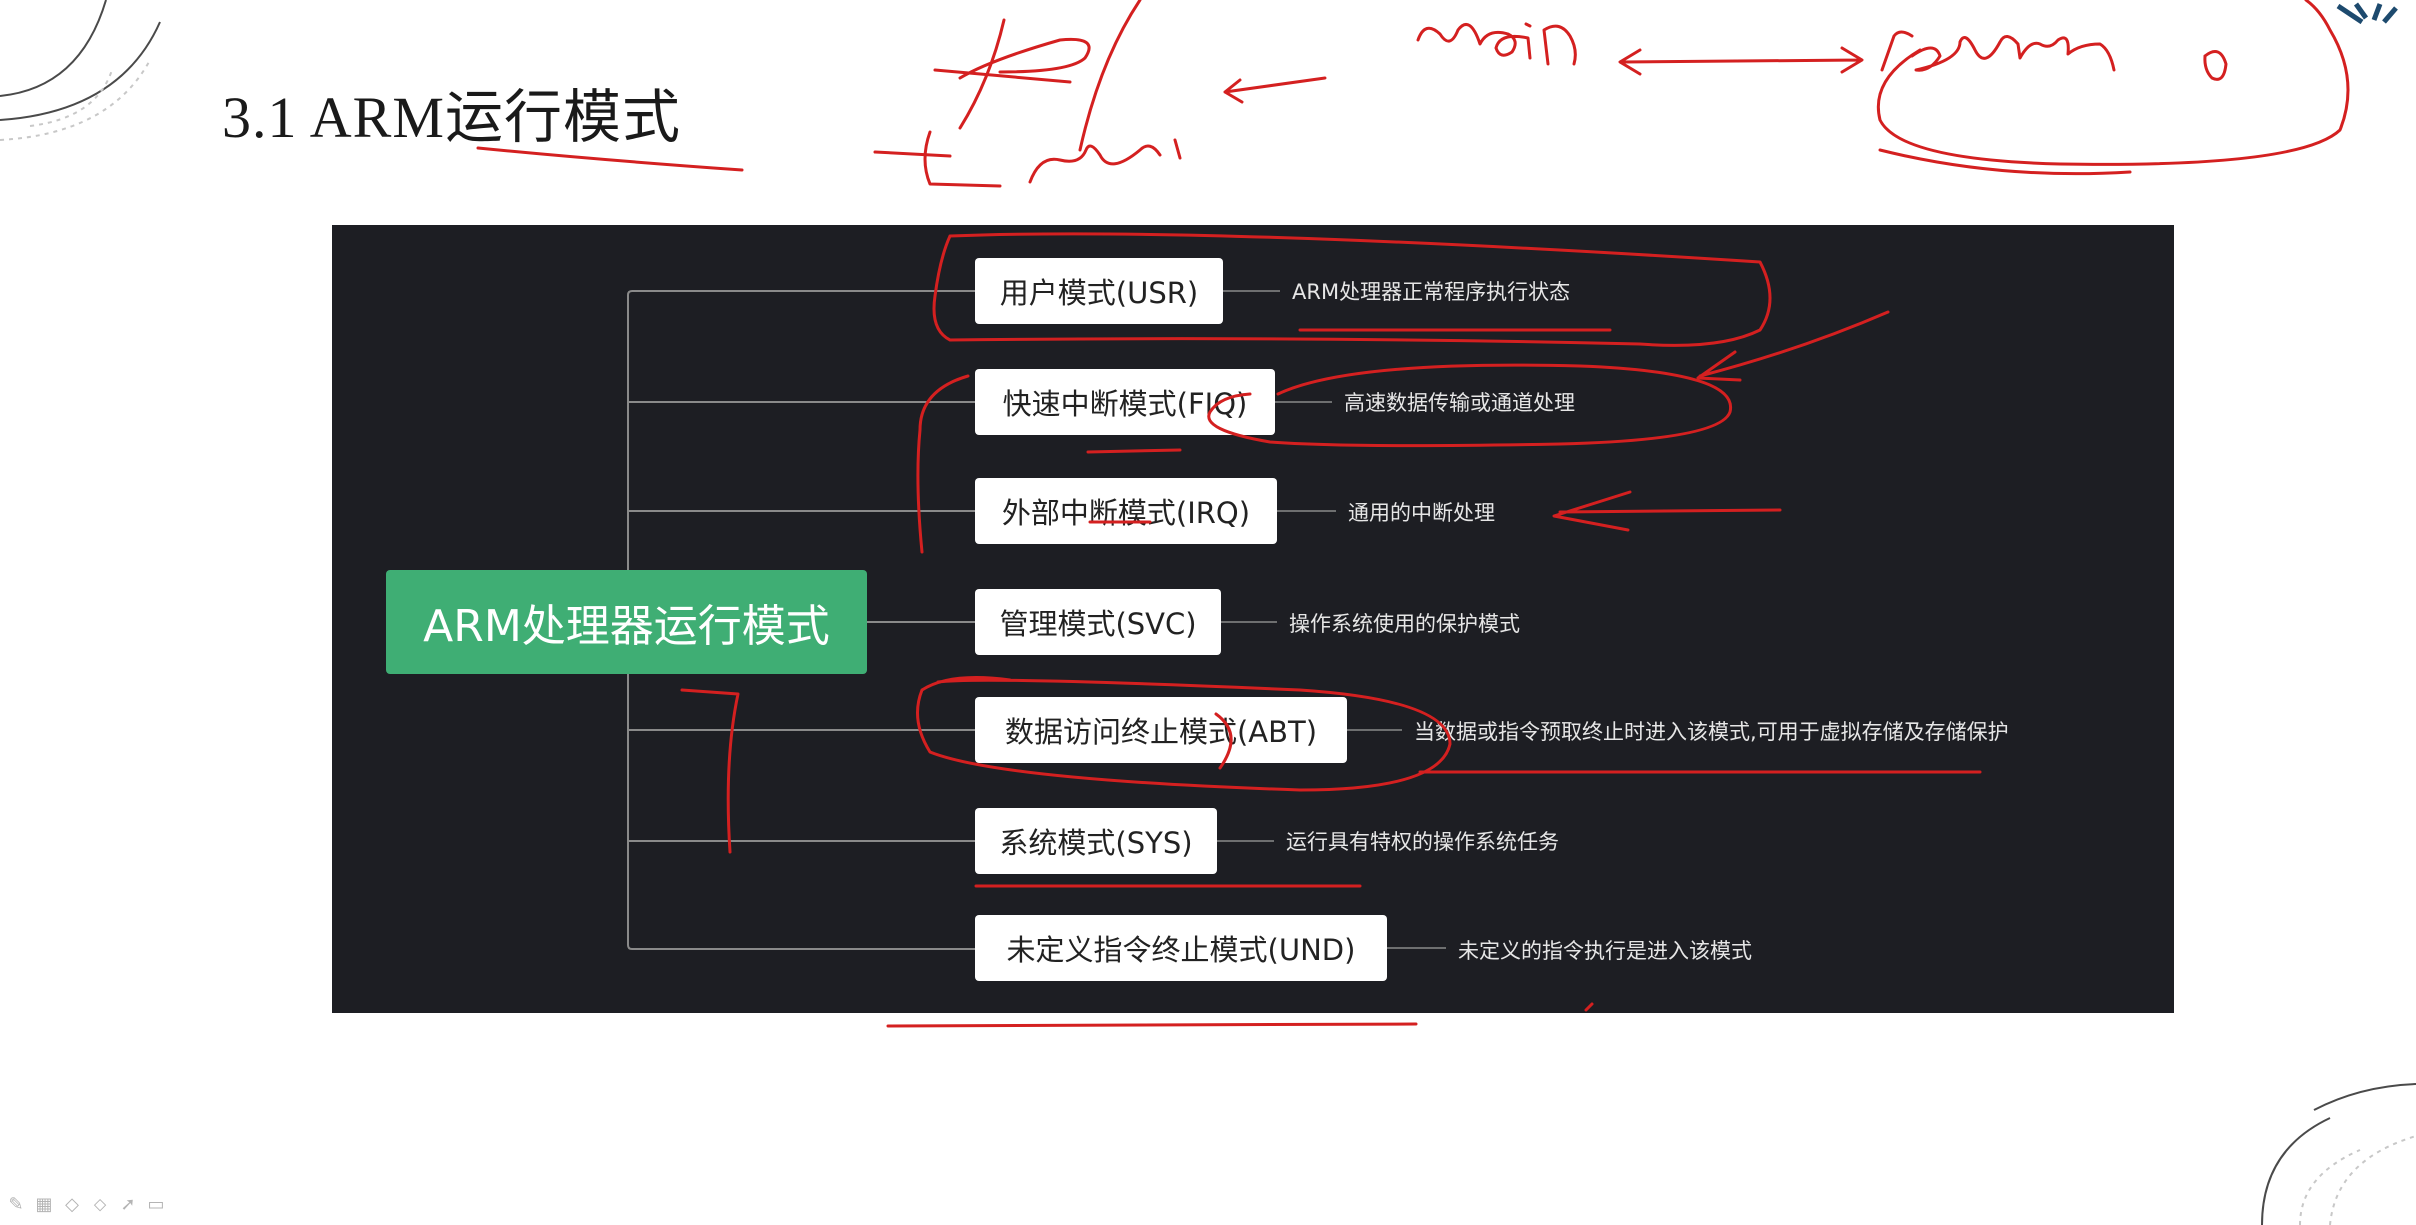 The width and height of the screenshot is (2416, 1225). I want to click on mode-desc-svc: 操作系统使用的保护模式, so click(1404, 624).